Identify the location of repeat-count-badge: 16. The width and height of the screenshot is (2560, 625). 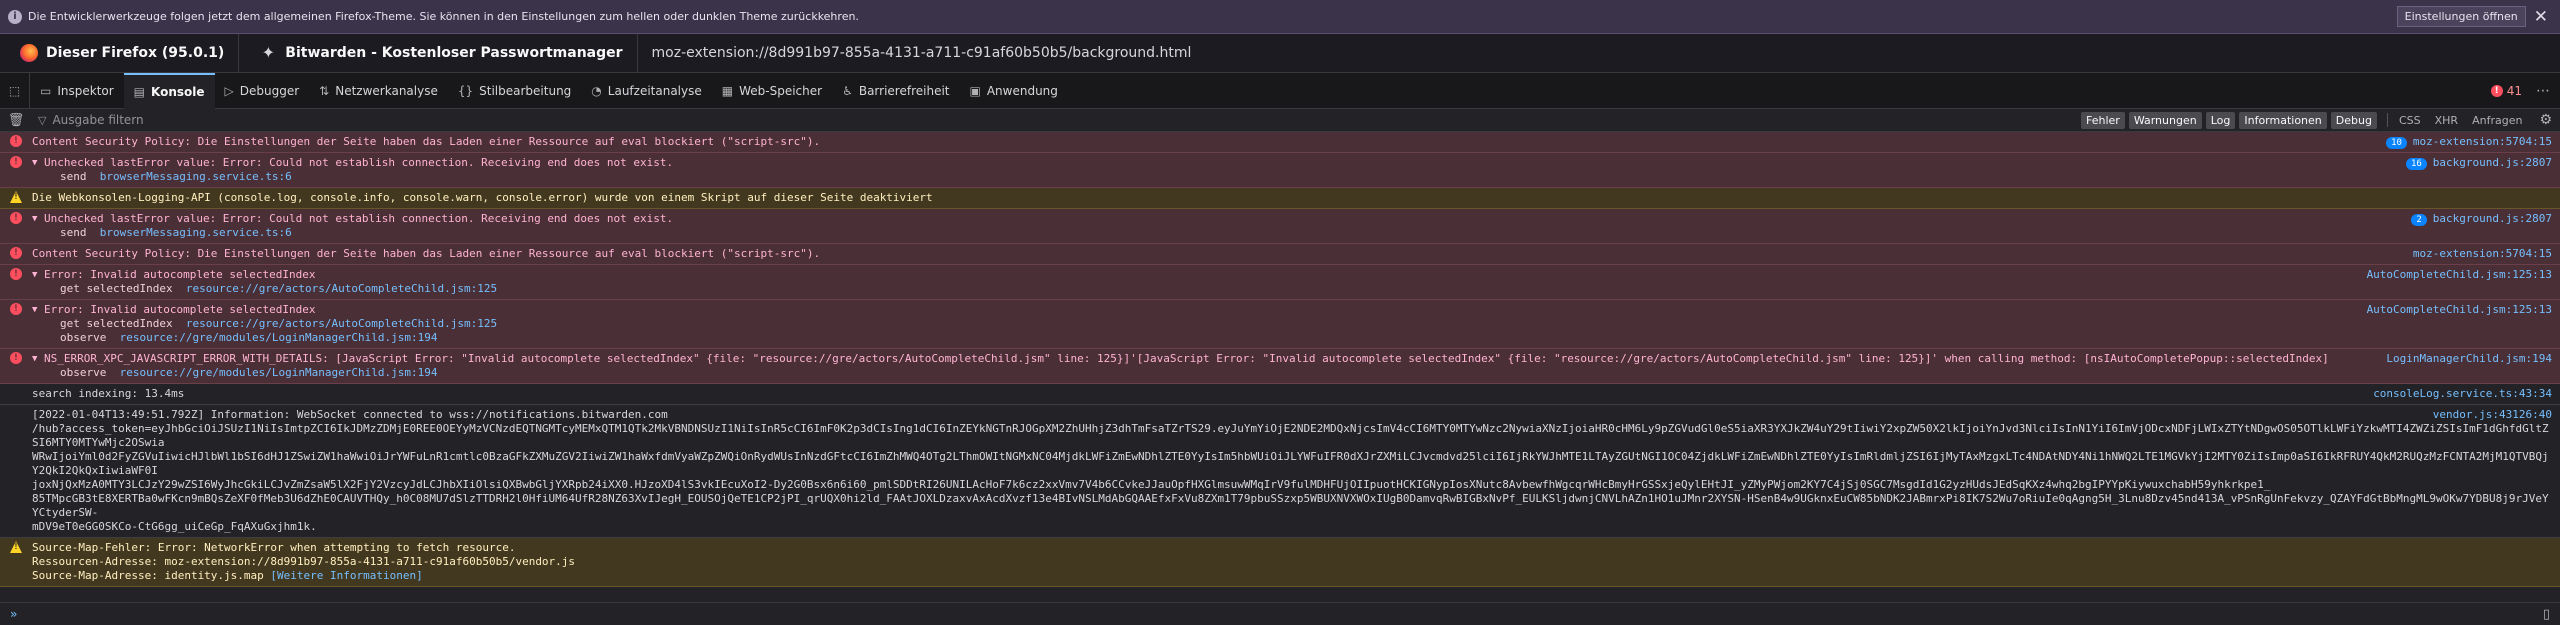
(2416, 164).